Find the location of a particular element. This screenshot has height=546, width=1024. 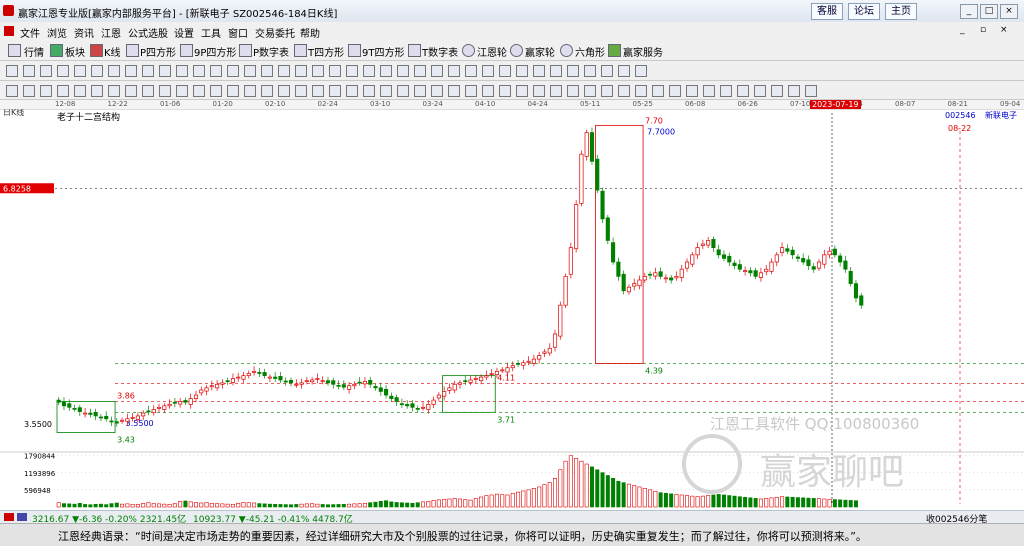

winner-wheel-button: 赢家轮 is located at coordinates (540, 51).